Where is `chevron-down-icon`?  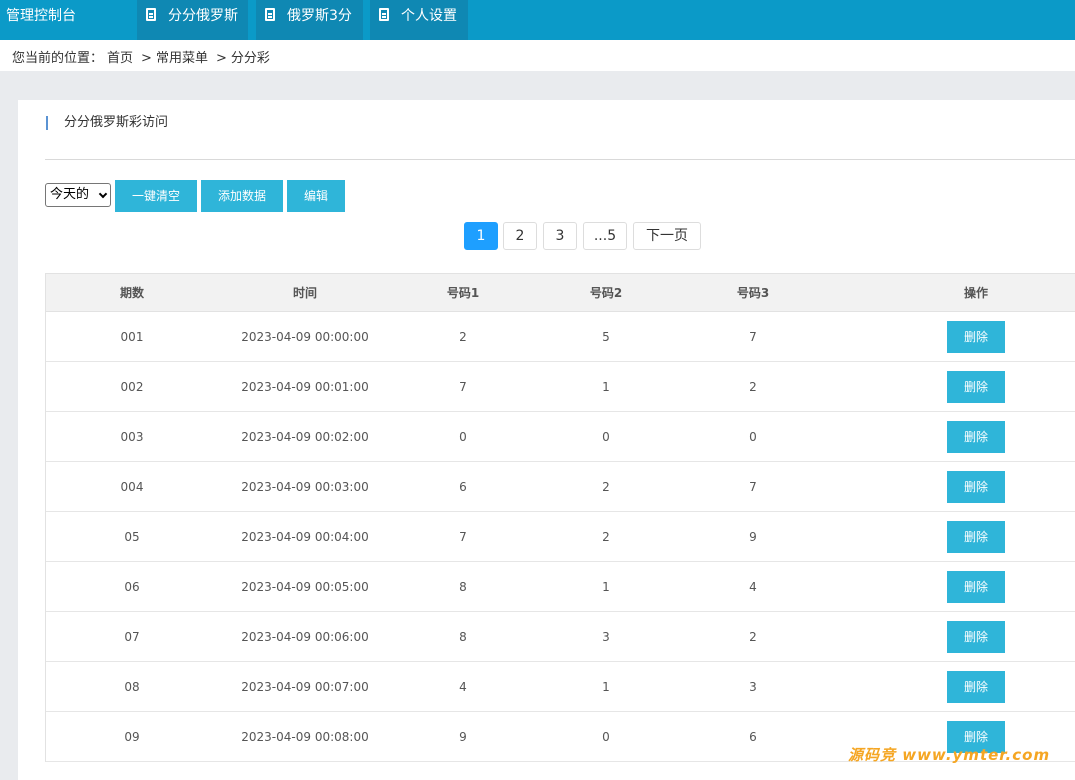 chevron-down-icon is located at coordinates (103, 194).